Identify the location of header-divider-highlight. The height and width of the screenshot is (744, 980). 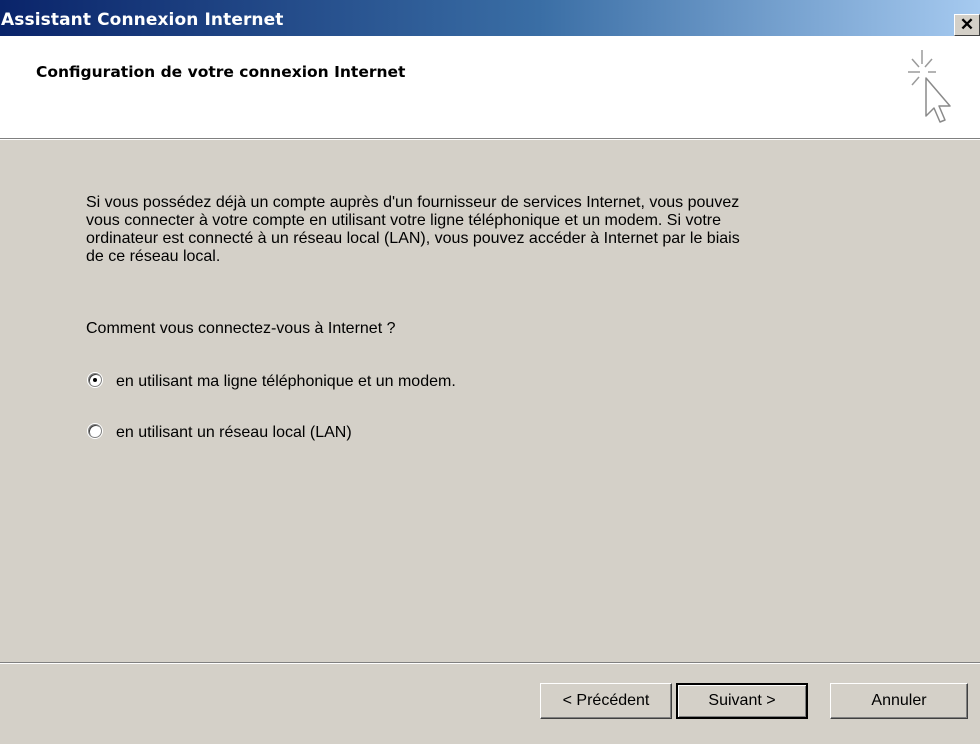
(490, 139).